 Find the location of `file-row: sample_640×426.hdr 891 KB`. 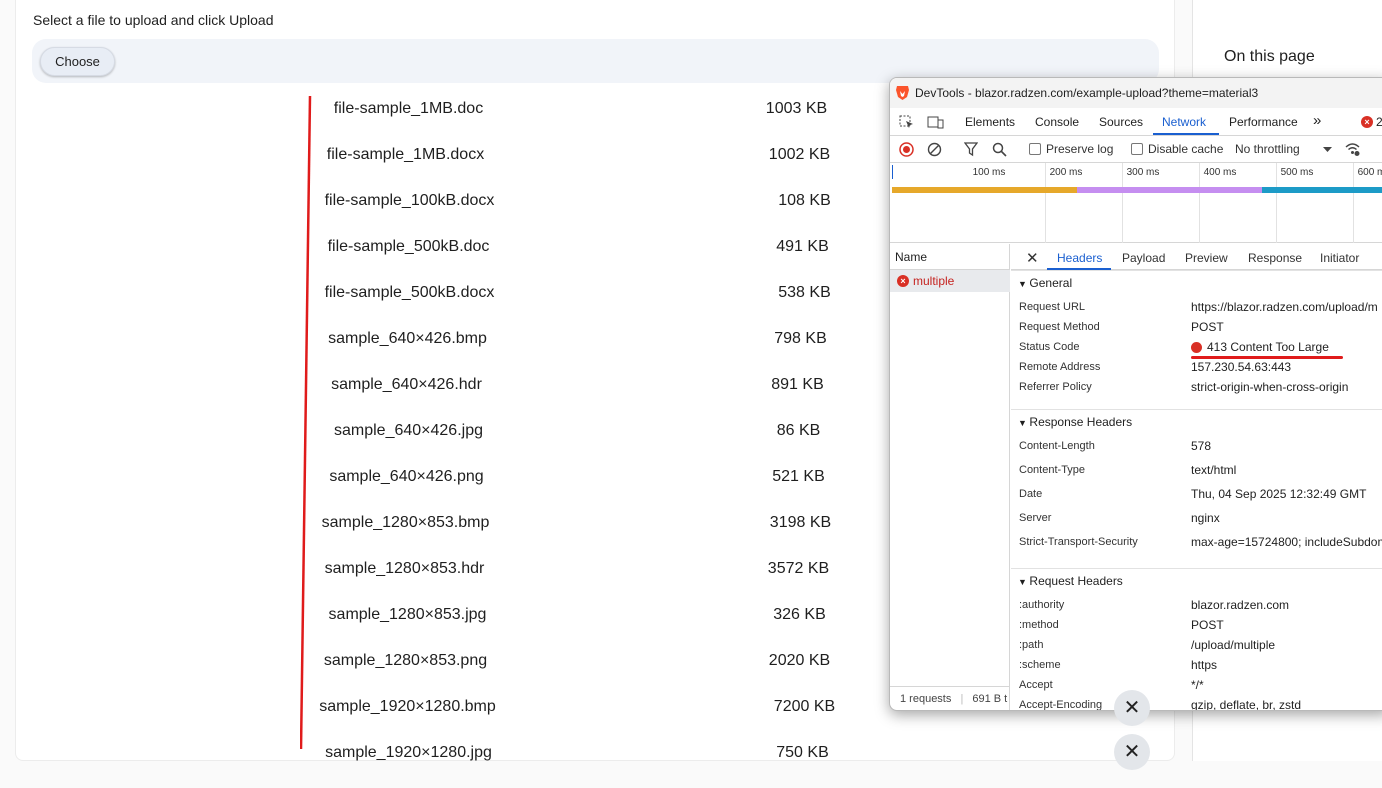

file-row: sample_640×426.hdr 891 KB is located at coordinates (580, 397).